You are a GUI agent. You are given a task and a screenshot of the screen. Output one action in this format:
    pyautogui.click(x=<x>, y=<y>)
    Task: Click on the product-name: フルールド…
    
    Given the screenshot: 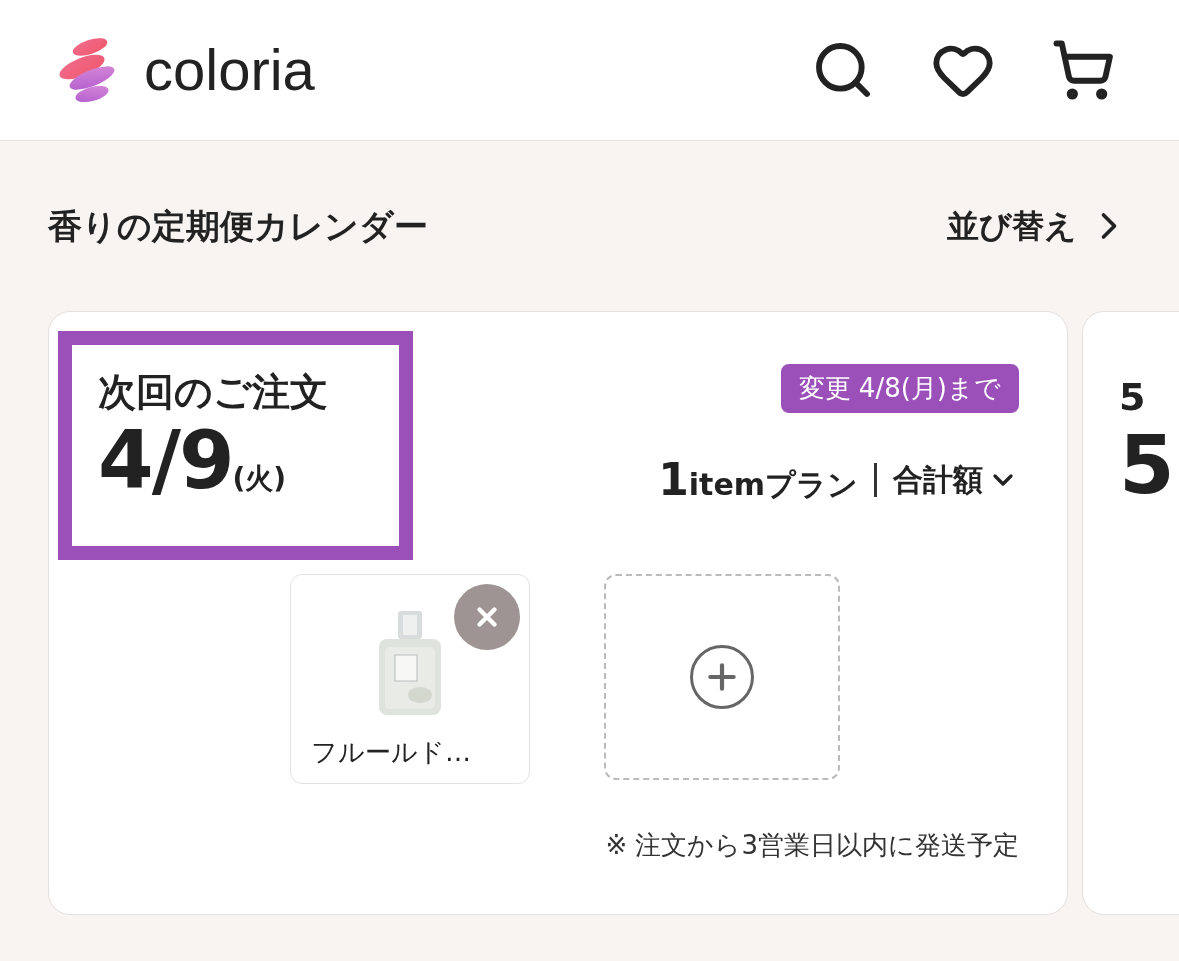 What is the action you would take?
    pyautogui.click(x=391, y=752)
    